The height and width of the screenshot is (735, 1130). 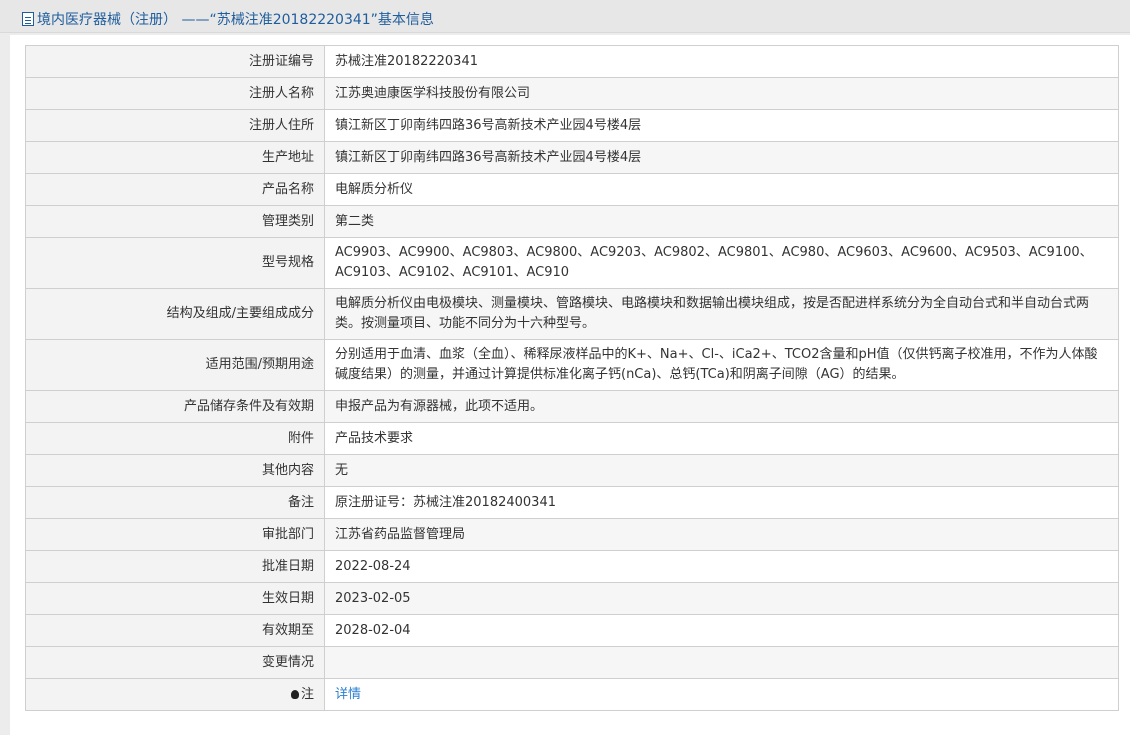 What do you see at coordinates (721, 470) in the screenshot?
I see `row-value: 无` at bounding box center [721, 470].